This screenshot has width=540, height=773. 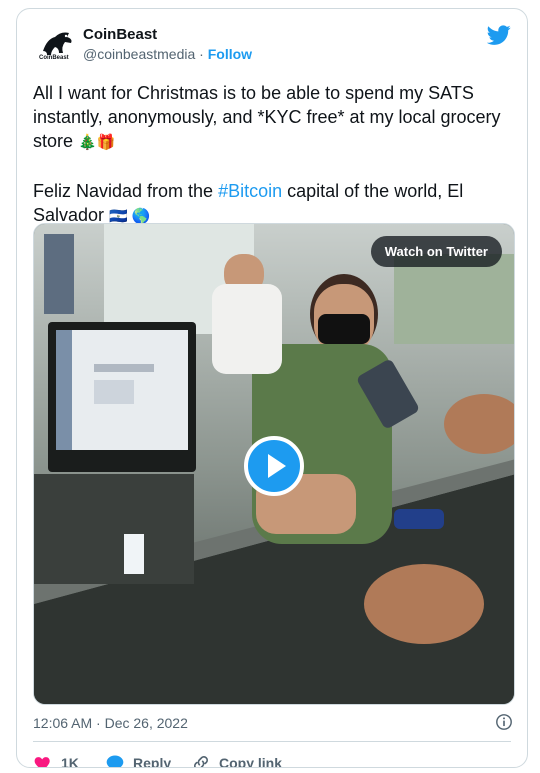 I want to click on divider, so click(x=272, y=741).